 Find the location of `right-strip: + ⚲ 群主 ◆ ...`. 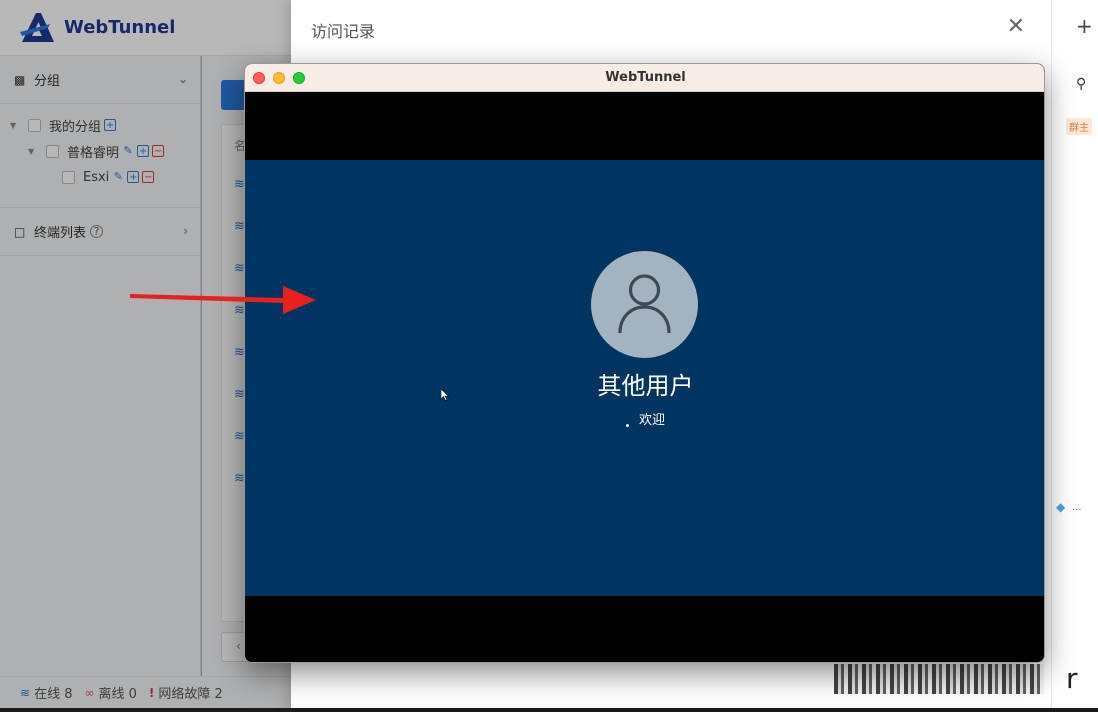

right-strip: + ⚲ 群主 ◆ ... is located at coordinates (1074, 356).